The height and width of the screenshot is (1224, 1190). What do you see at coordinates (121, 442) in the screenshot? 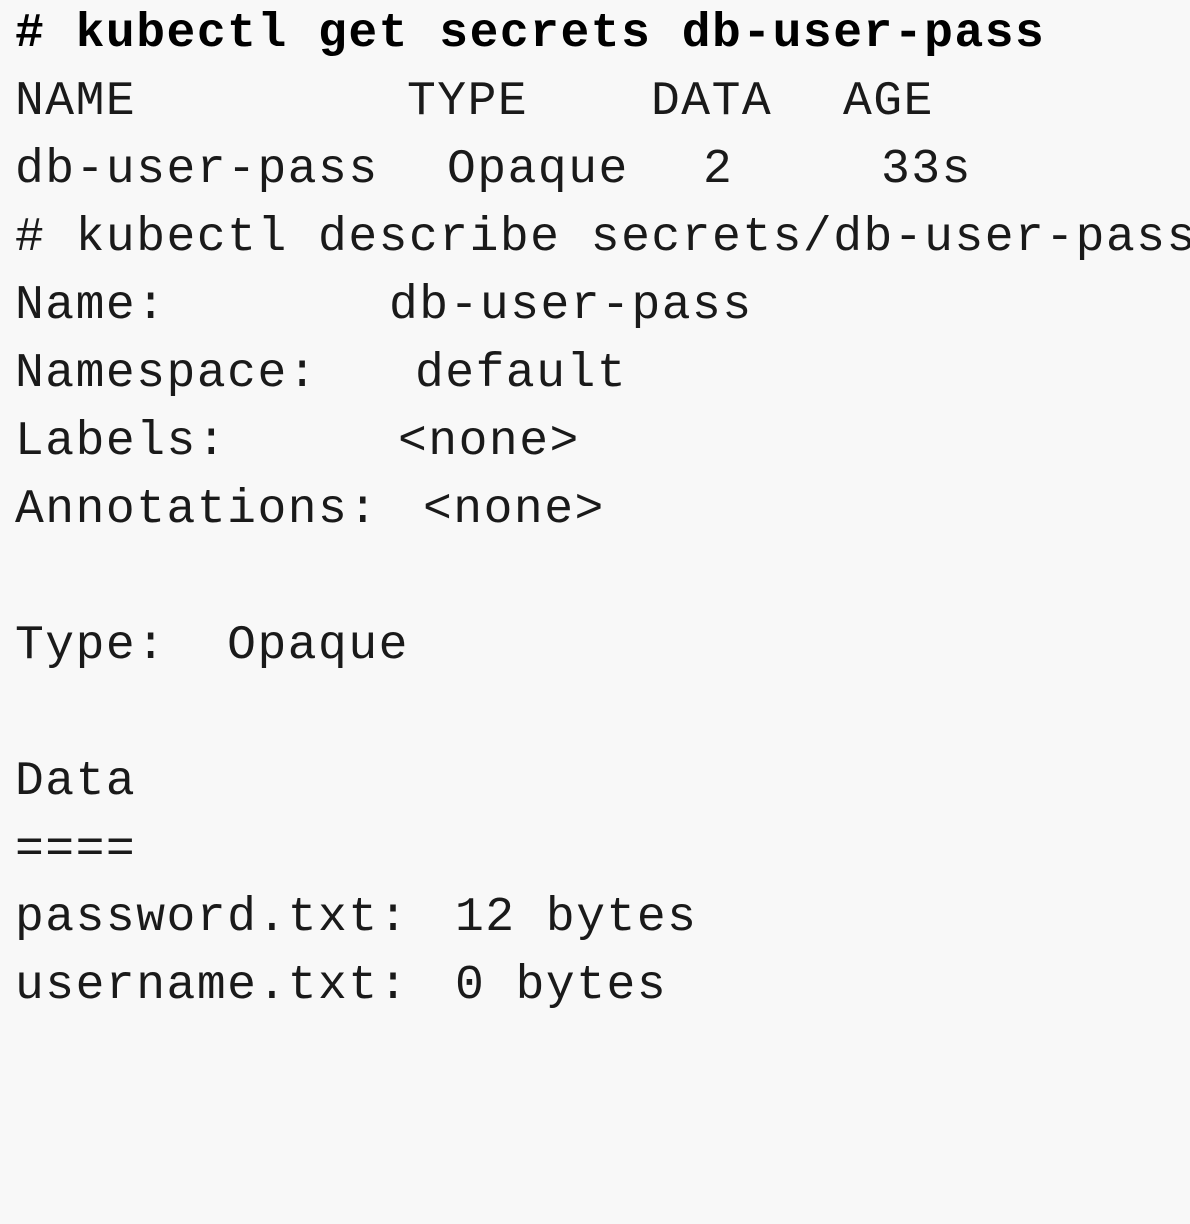
I see `labels-label: Labels:` at bounding box center [121, 442].